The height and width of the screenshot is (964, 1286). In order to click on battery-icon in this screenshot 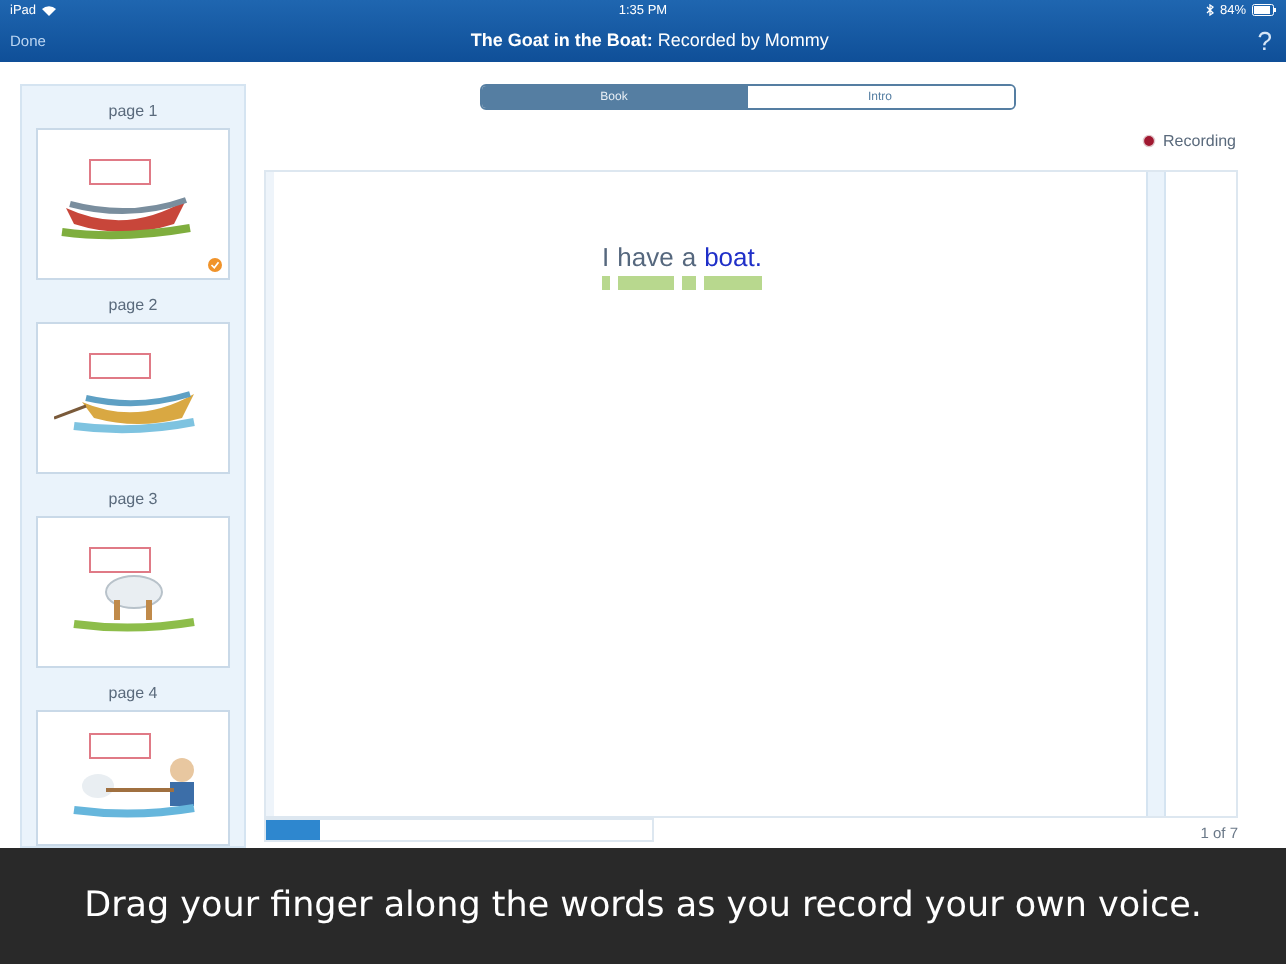, I will do `click(1264, 10)`.